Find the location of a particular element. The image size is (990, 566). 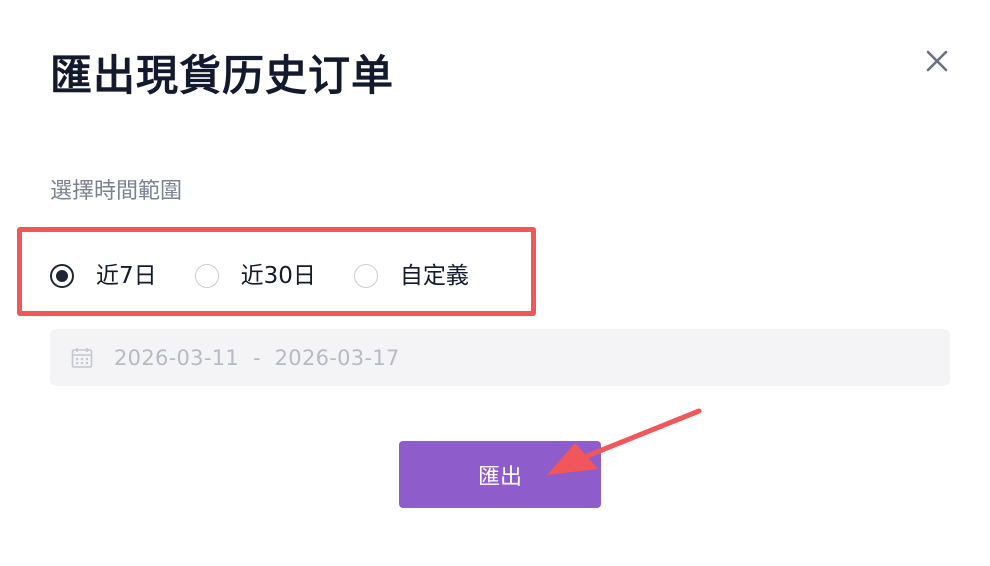

export-button: 匯出 is located at coordinates (500, 474).